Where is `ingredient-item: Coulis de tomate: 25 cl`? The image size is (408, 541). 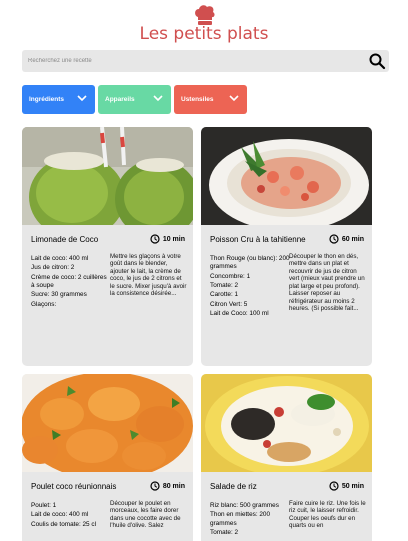 ingredient-item: Coulis de tomate: 25 cl is located at coordinates (64, 524).